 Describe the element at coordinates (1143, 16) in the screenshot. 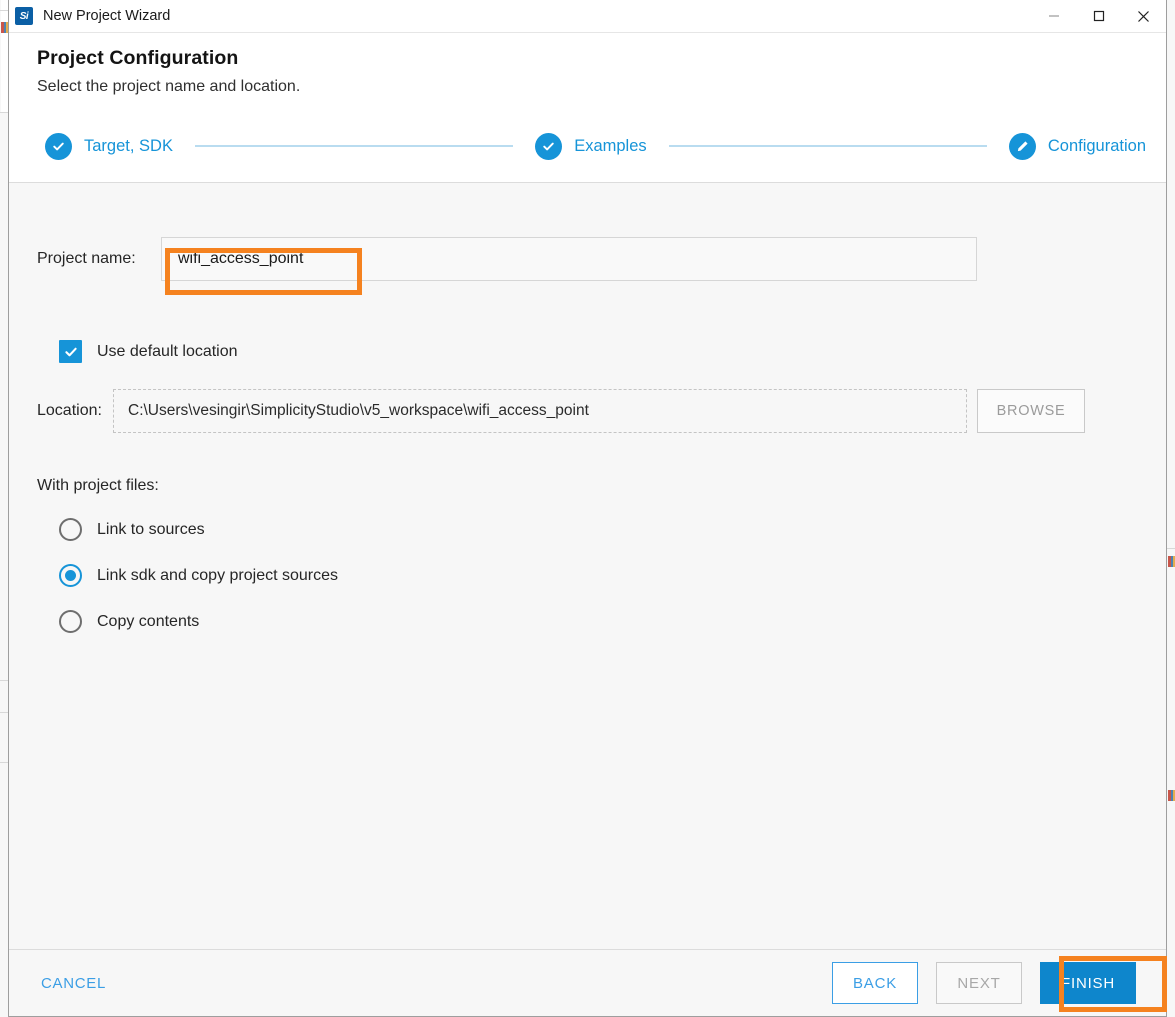

I see `close-icon` at that location.